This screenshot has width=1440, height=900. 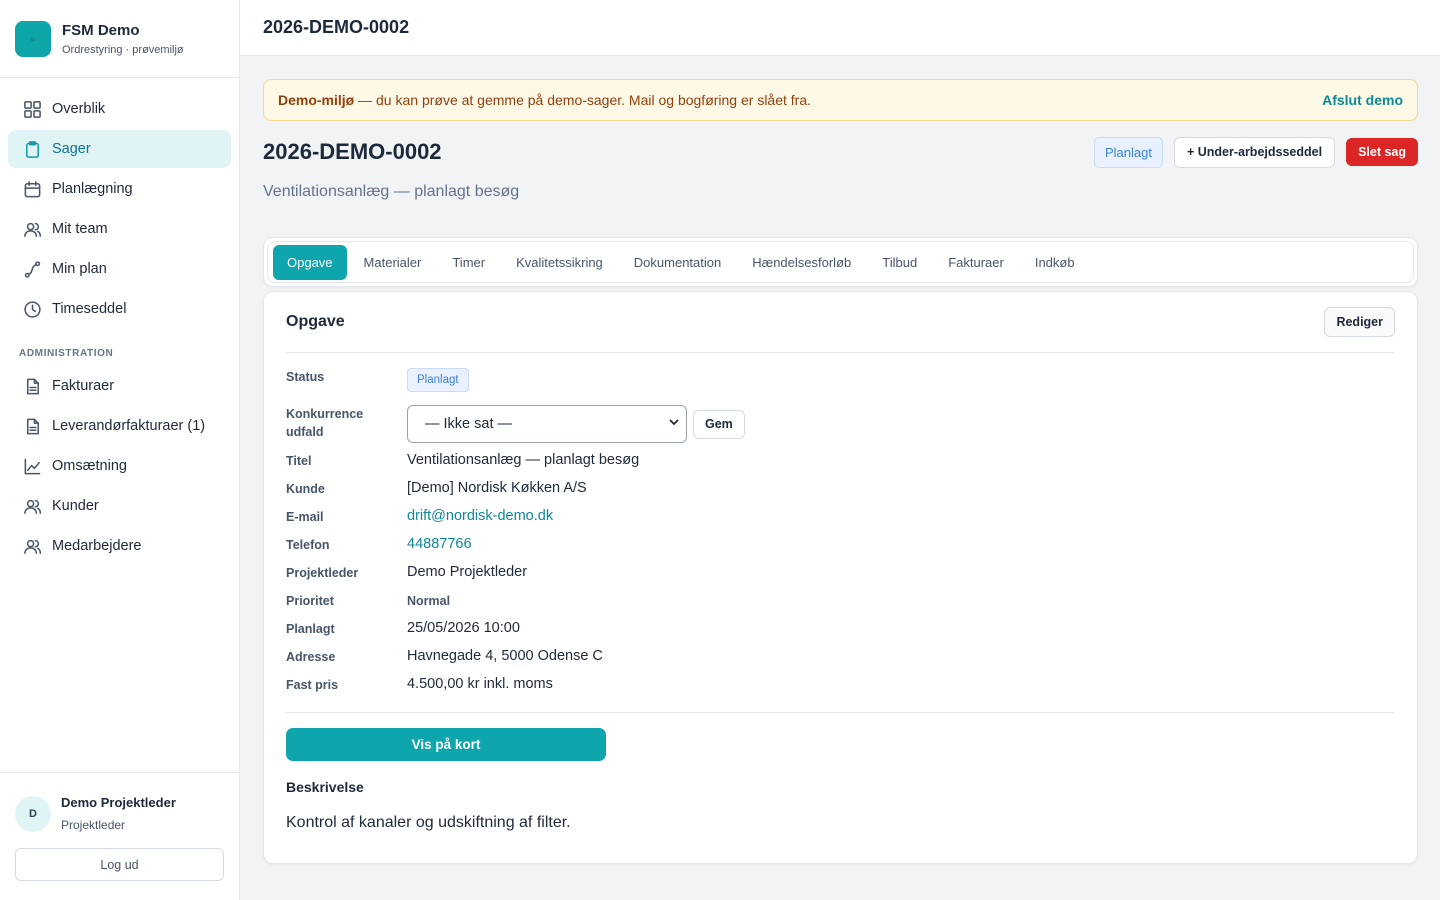 I want to click on sidebar-item-mit-team: Mit team, so click(x=119, y=229).